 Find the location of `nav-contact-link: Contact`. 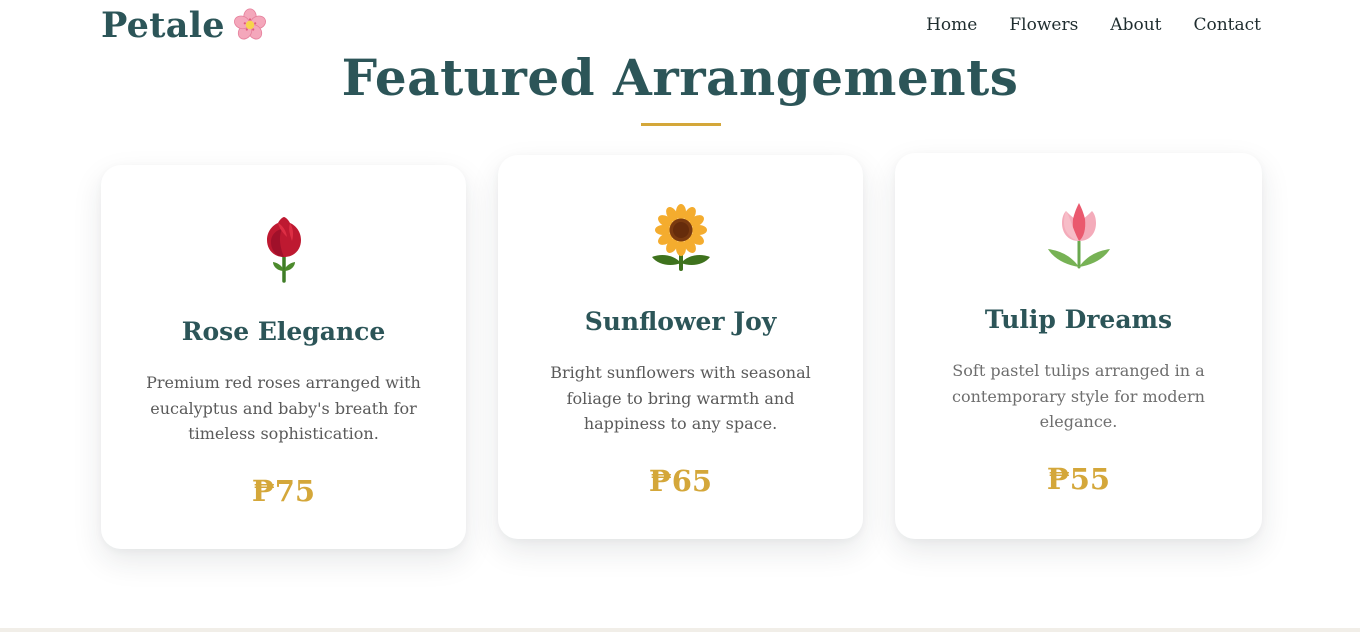

nav-contact-link: Contact is located at coordinates (1227, 25).